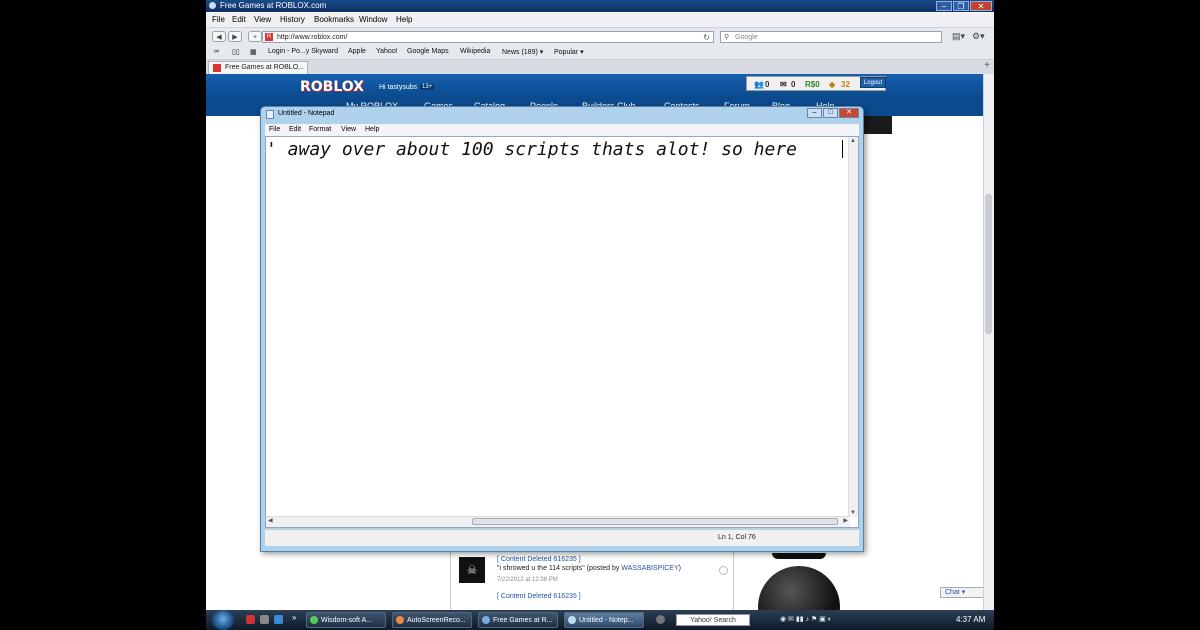  What do you see at coordinates (217, 68) in the screenshot?
I see `roblox-favicon-icon` at bounding box center [217, 68].